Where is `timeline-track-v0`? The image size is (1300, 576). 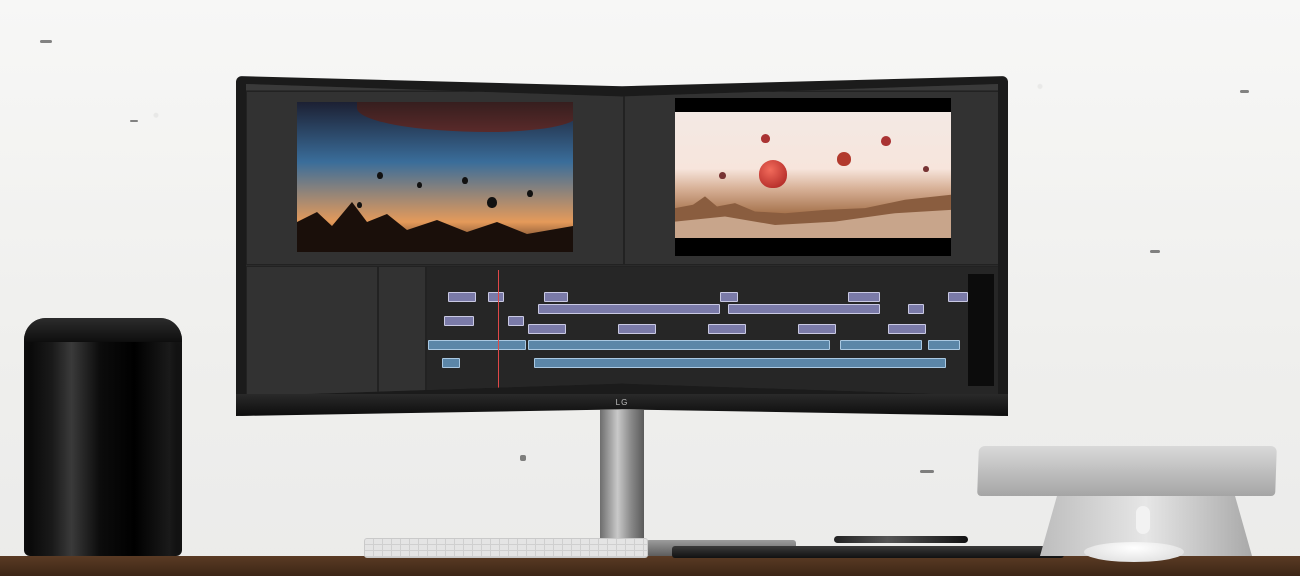
timeline-track-v0 is located at coordinates (698, 329).